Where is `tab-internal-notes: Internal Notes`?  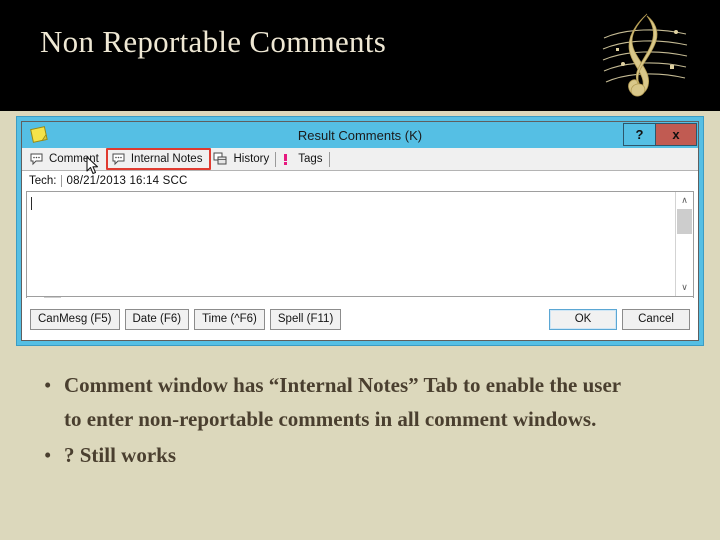 tab-internal-notes: Internal Notes is located at coordinates (158, 159).